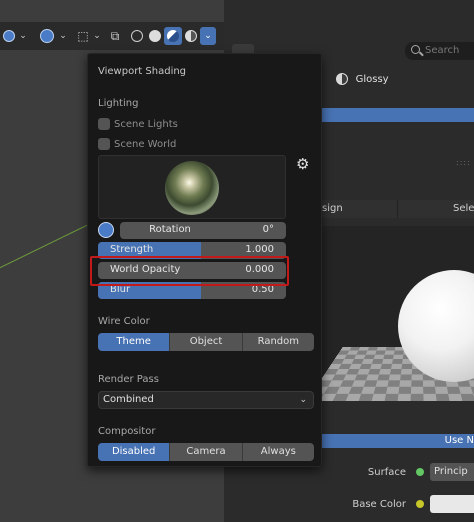 The width and height of the screenshot is (474, 522). What do you see at coordinates (396, 79) in the screenshot?
I see `material-slot-row: › Glossy` at bounding box center [396, 79].